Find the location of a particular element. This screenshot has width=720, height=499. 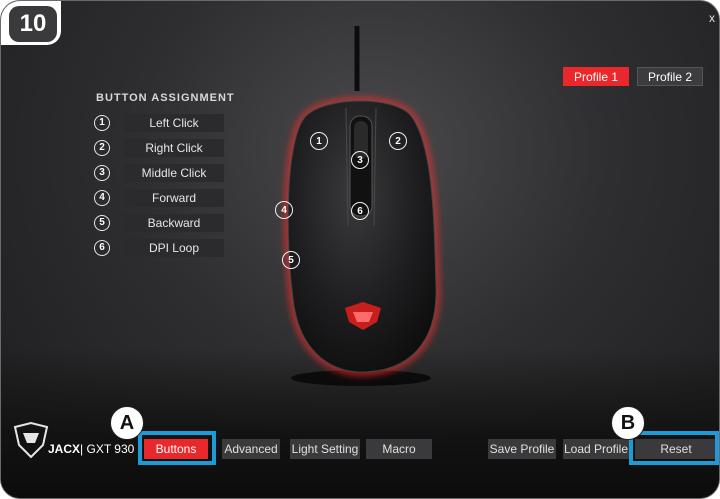

number-badge: 1 is located at coordinates (102, 122).